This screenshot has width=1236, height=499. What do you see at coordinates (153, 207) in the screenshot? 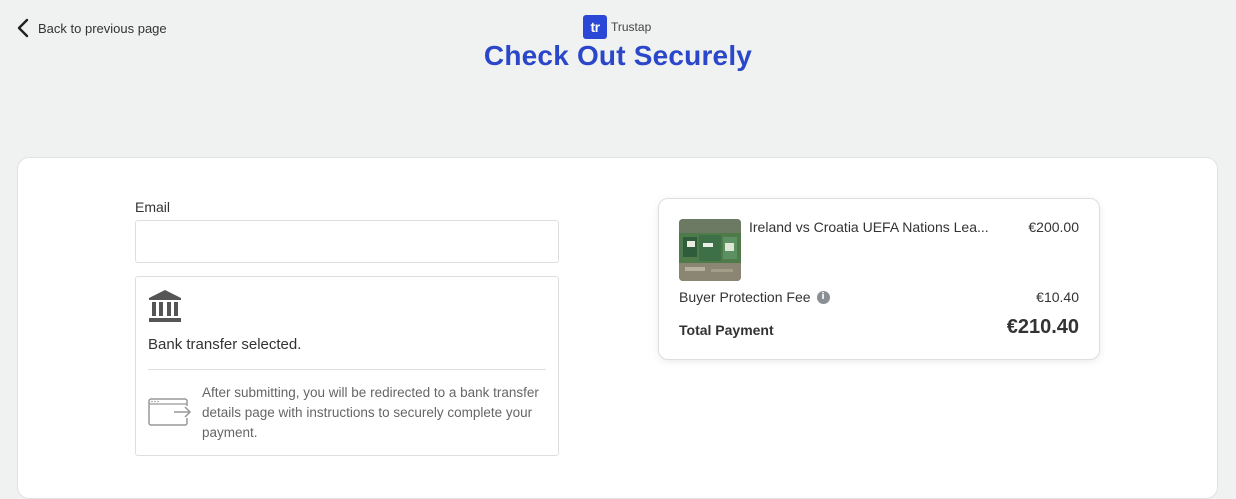
I see `email-label: Email` at bounding box center [153, 207].